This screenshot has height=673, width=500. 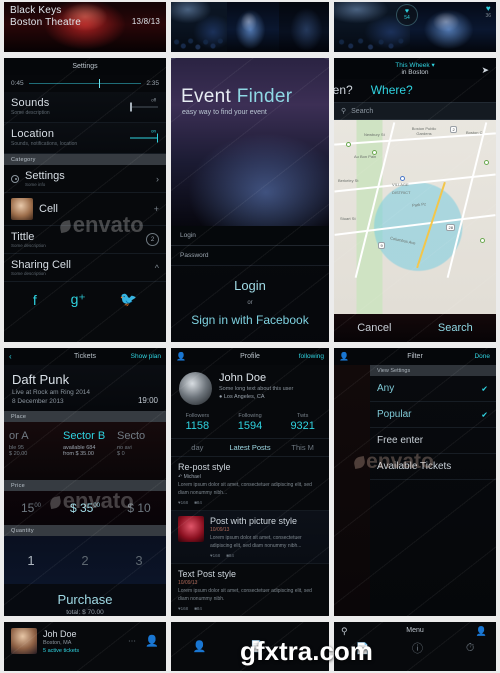 I want to click on section-header-category: Category, so click(x=85, y=159).